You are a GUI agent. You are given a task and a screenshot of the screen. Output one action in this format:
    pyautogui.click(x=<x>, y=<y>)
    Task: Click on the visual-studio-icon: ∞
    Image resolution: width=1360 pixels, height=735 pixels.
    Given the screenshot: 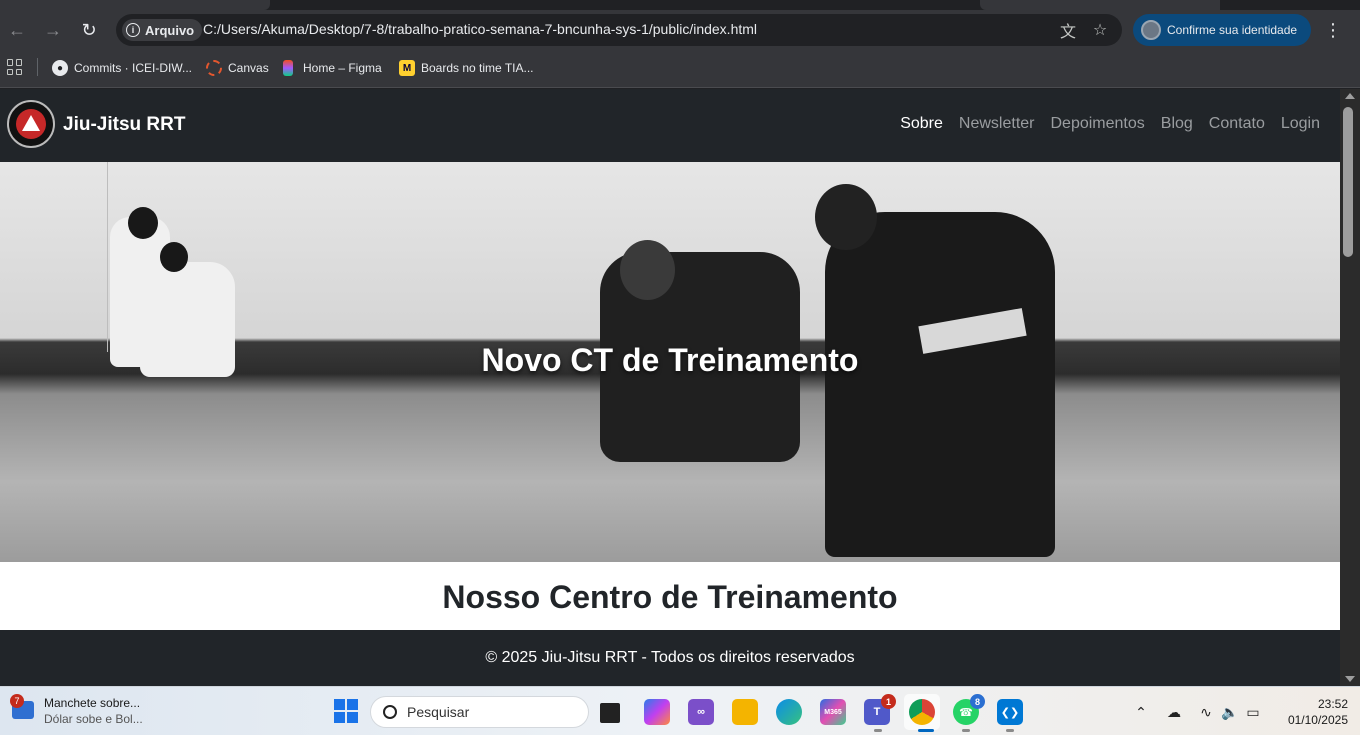 What is the action you would take?
    pyautogui.click(x=701, y=712)
    